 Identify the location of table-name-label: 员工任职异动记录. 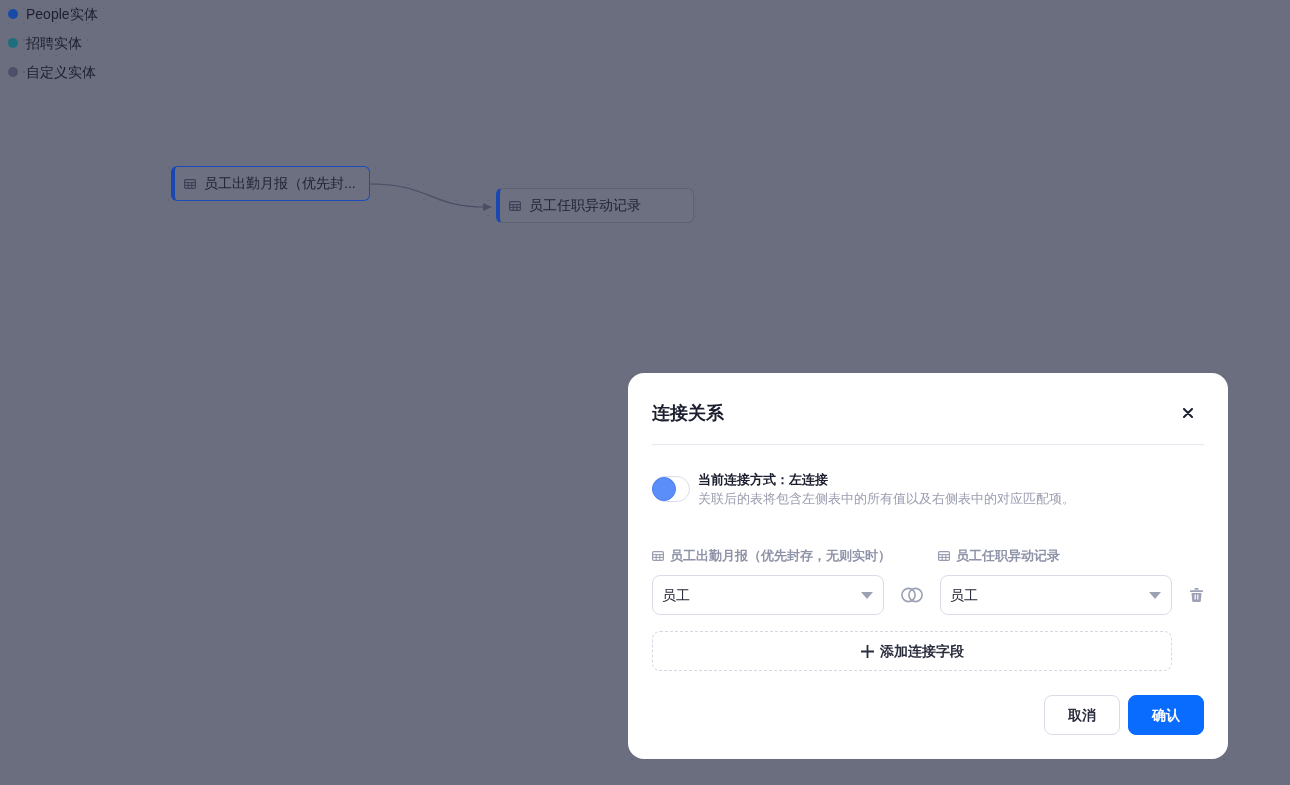
(1008, 556).